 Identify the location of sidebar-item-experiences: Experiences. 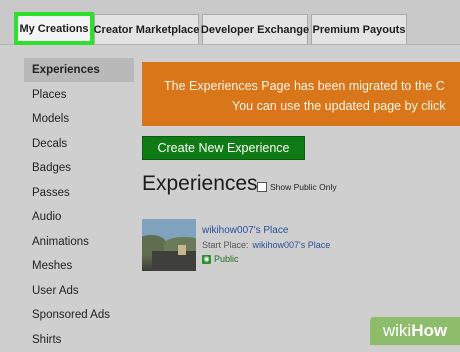
(79, 70).